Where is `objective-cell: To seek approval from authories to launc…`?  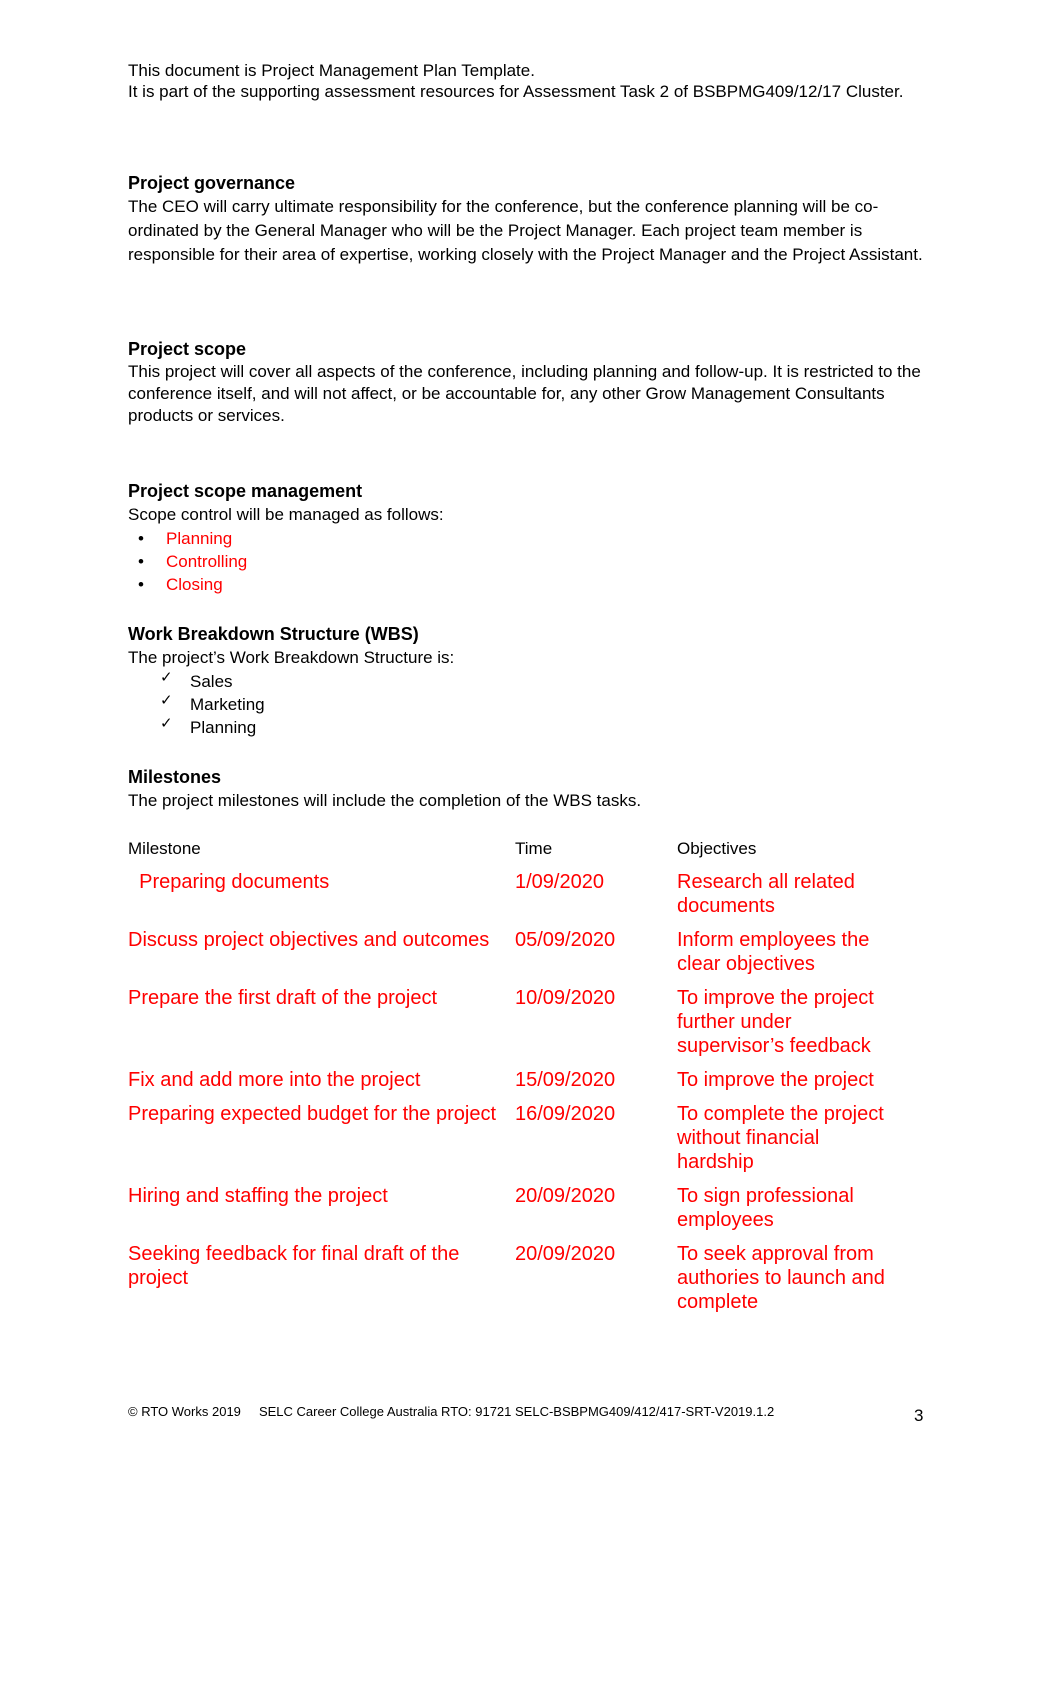 objective-cell: To seek approval from authories to launc… is located at coordinates (781, 1278).